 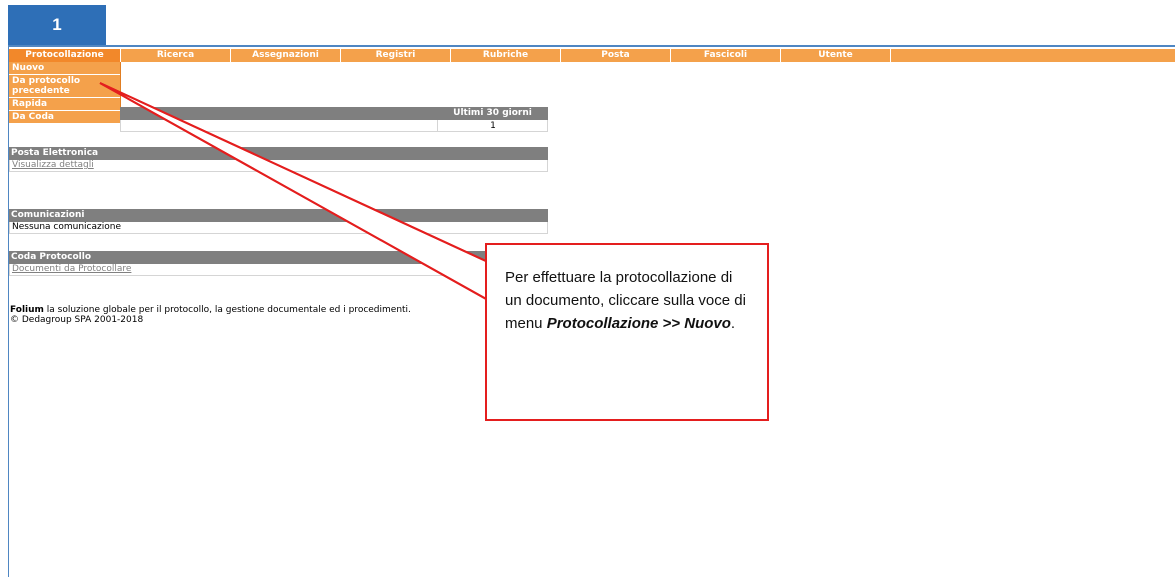 What do you see at coordinates (278, 113) in the screenshot?
I see `stats-table-header` at bounding box center [278, 113].